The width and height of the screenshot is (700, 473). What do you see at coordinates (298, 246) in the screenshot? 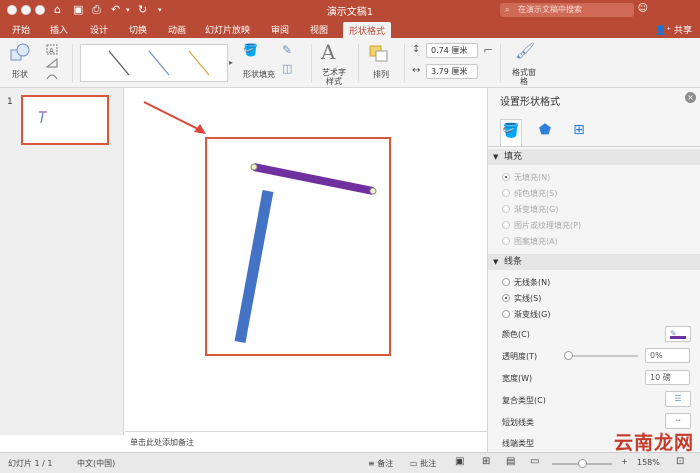
I see `slide-canvas` at bounding box center [298, 246].